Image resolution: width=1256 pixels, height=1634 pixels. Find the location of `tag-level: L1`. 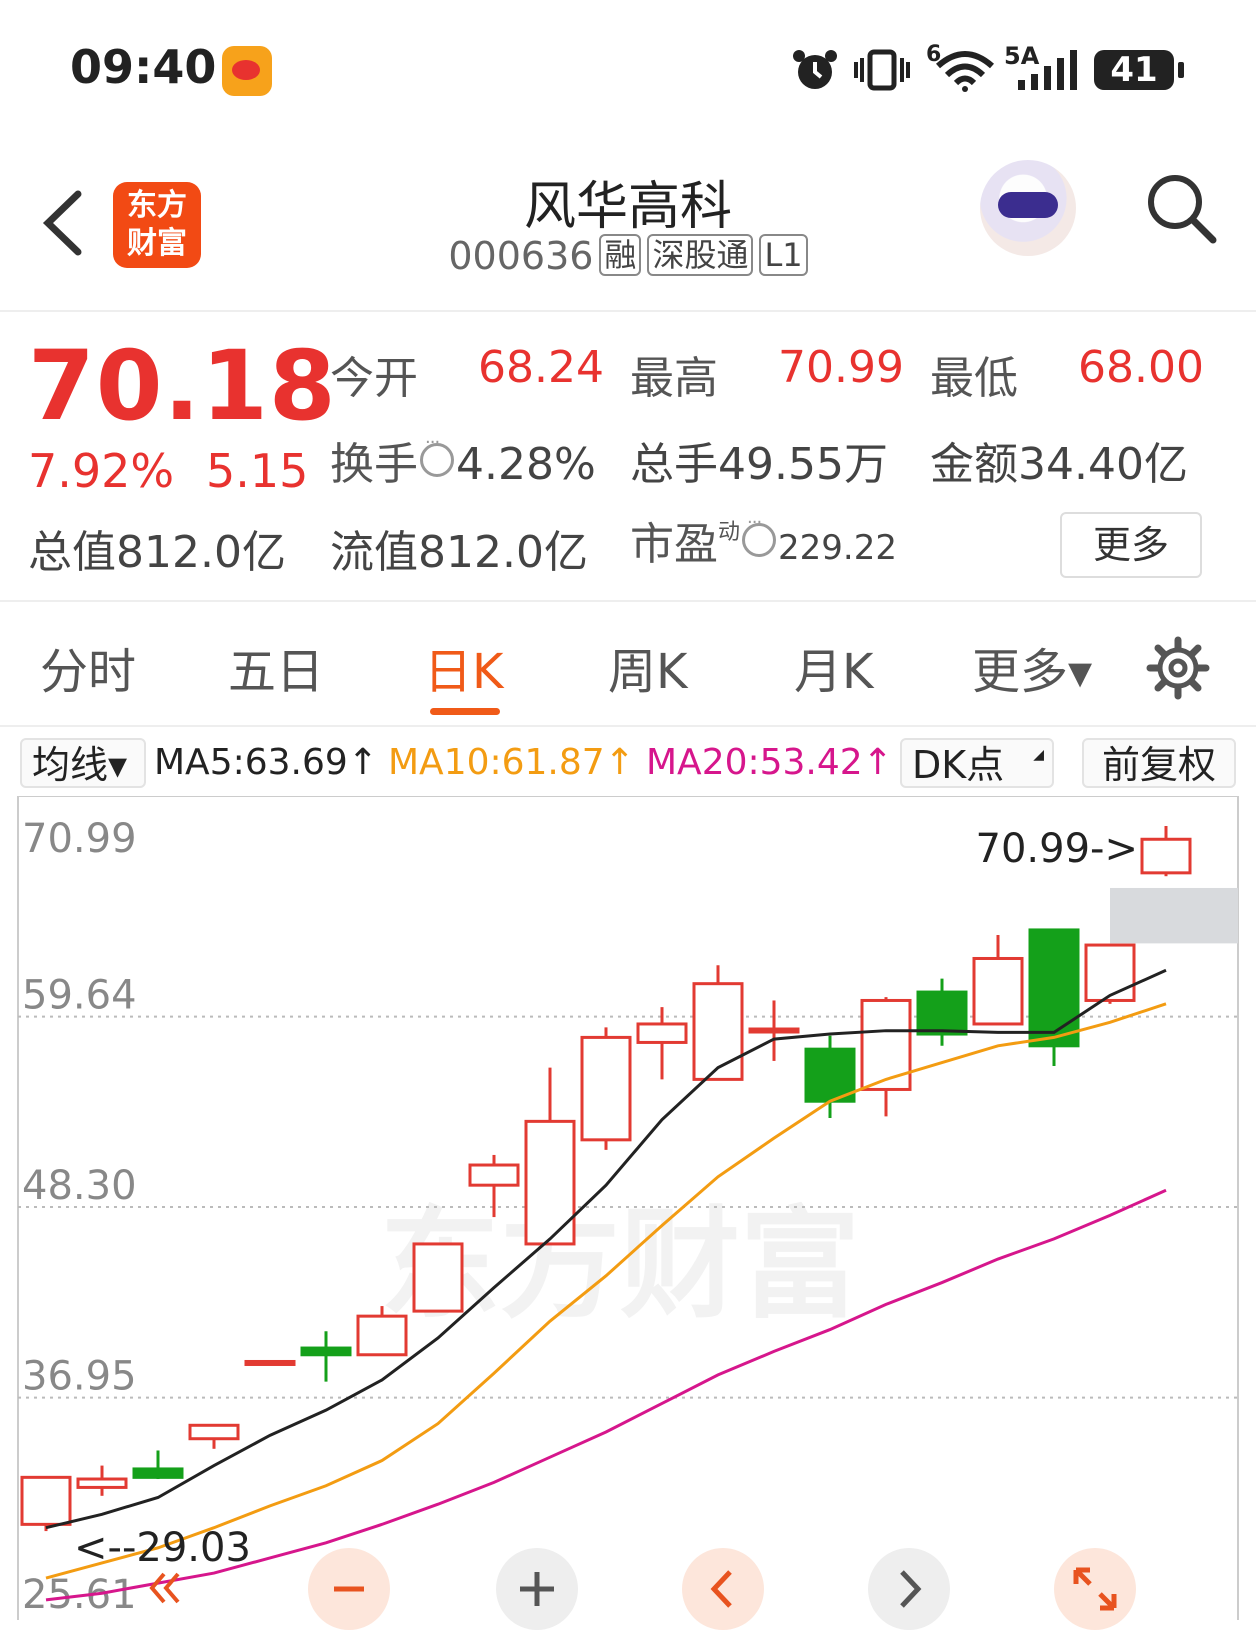

tag-level: L1 is located at coordinates (783, 255).